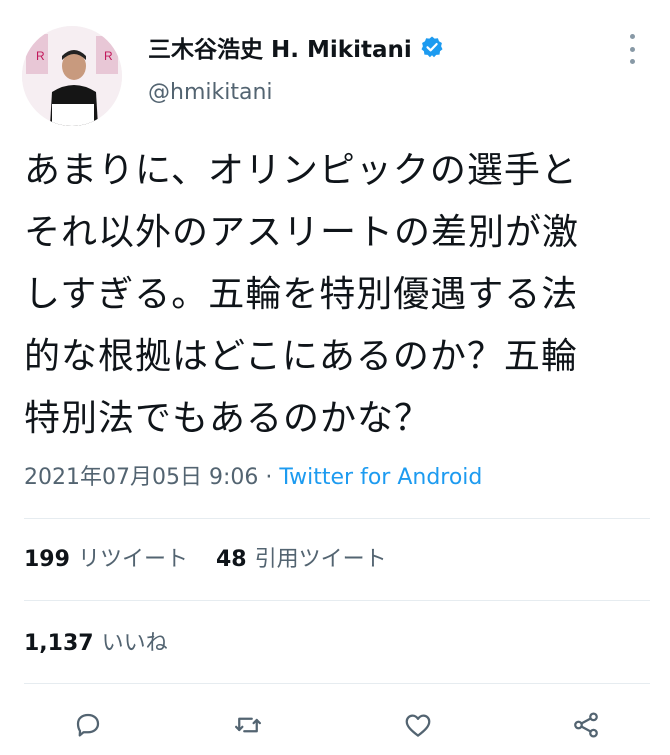 Image resolution: width=670 pixels, height=755 pixels. Describe the element at coordinates (380, 477) in the screenshot. I see `tweet-source-link: Twitter for Android` at that location.